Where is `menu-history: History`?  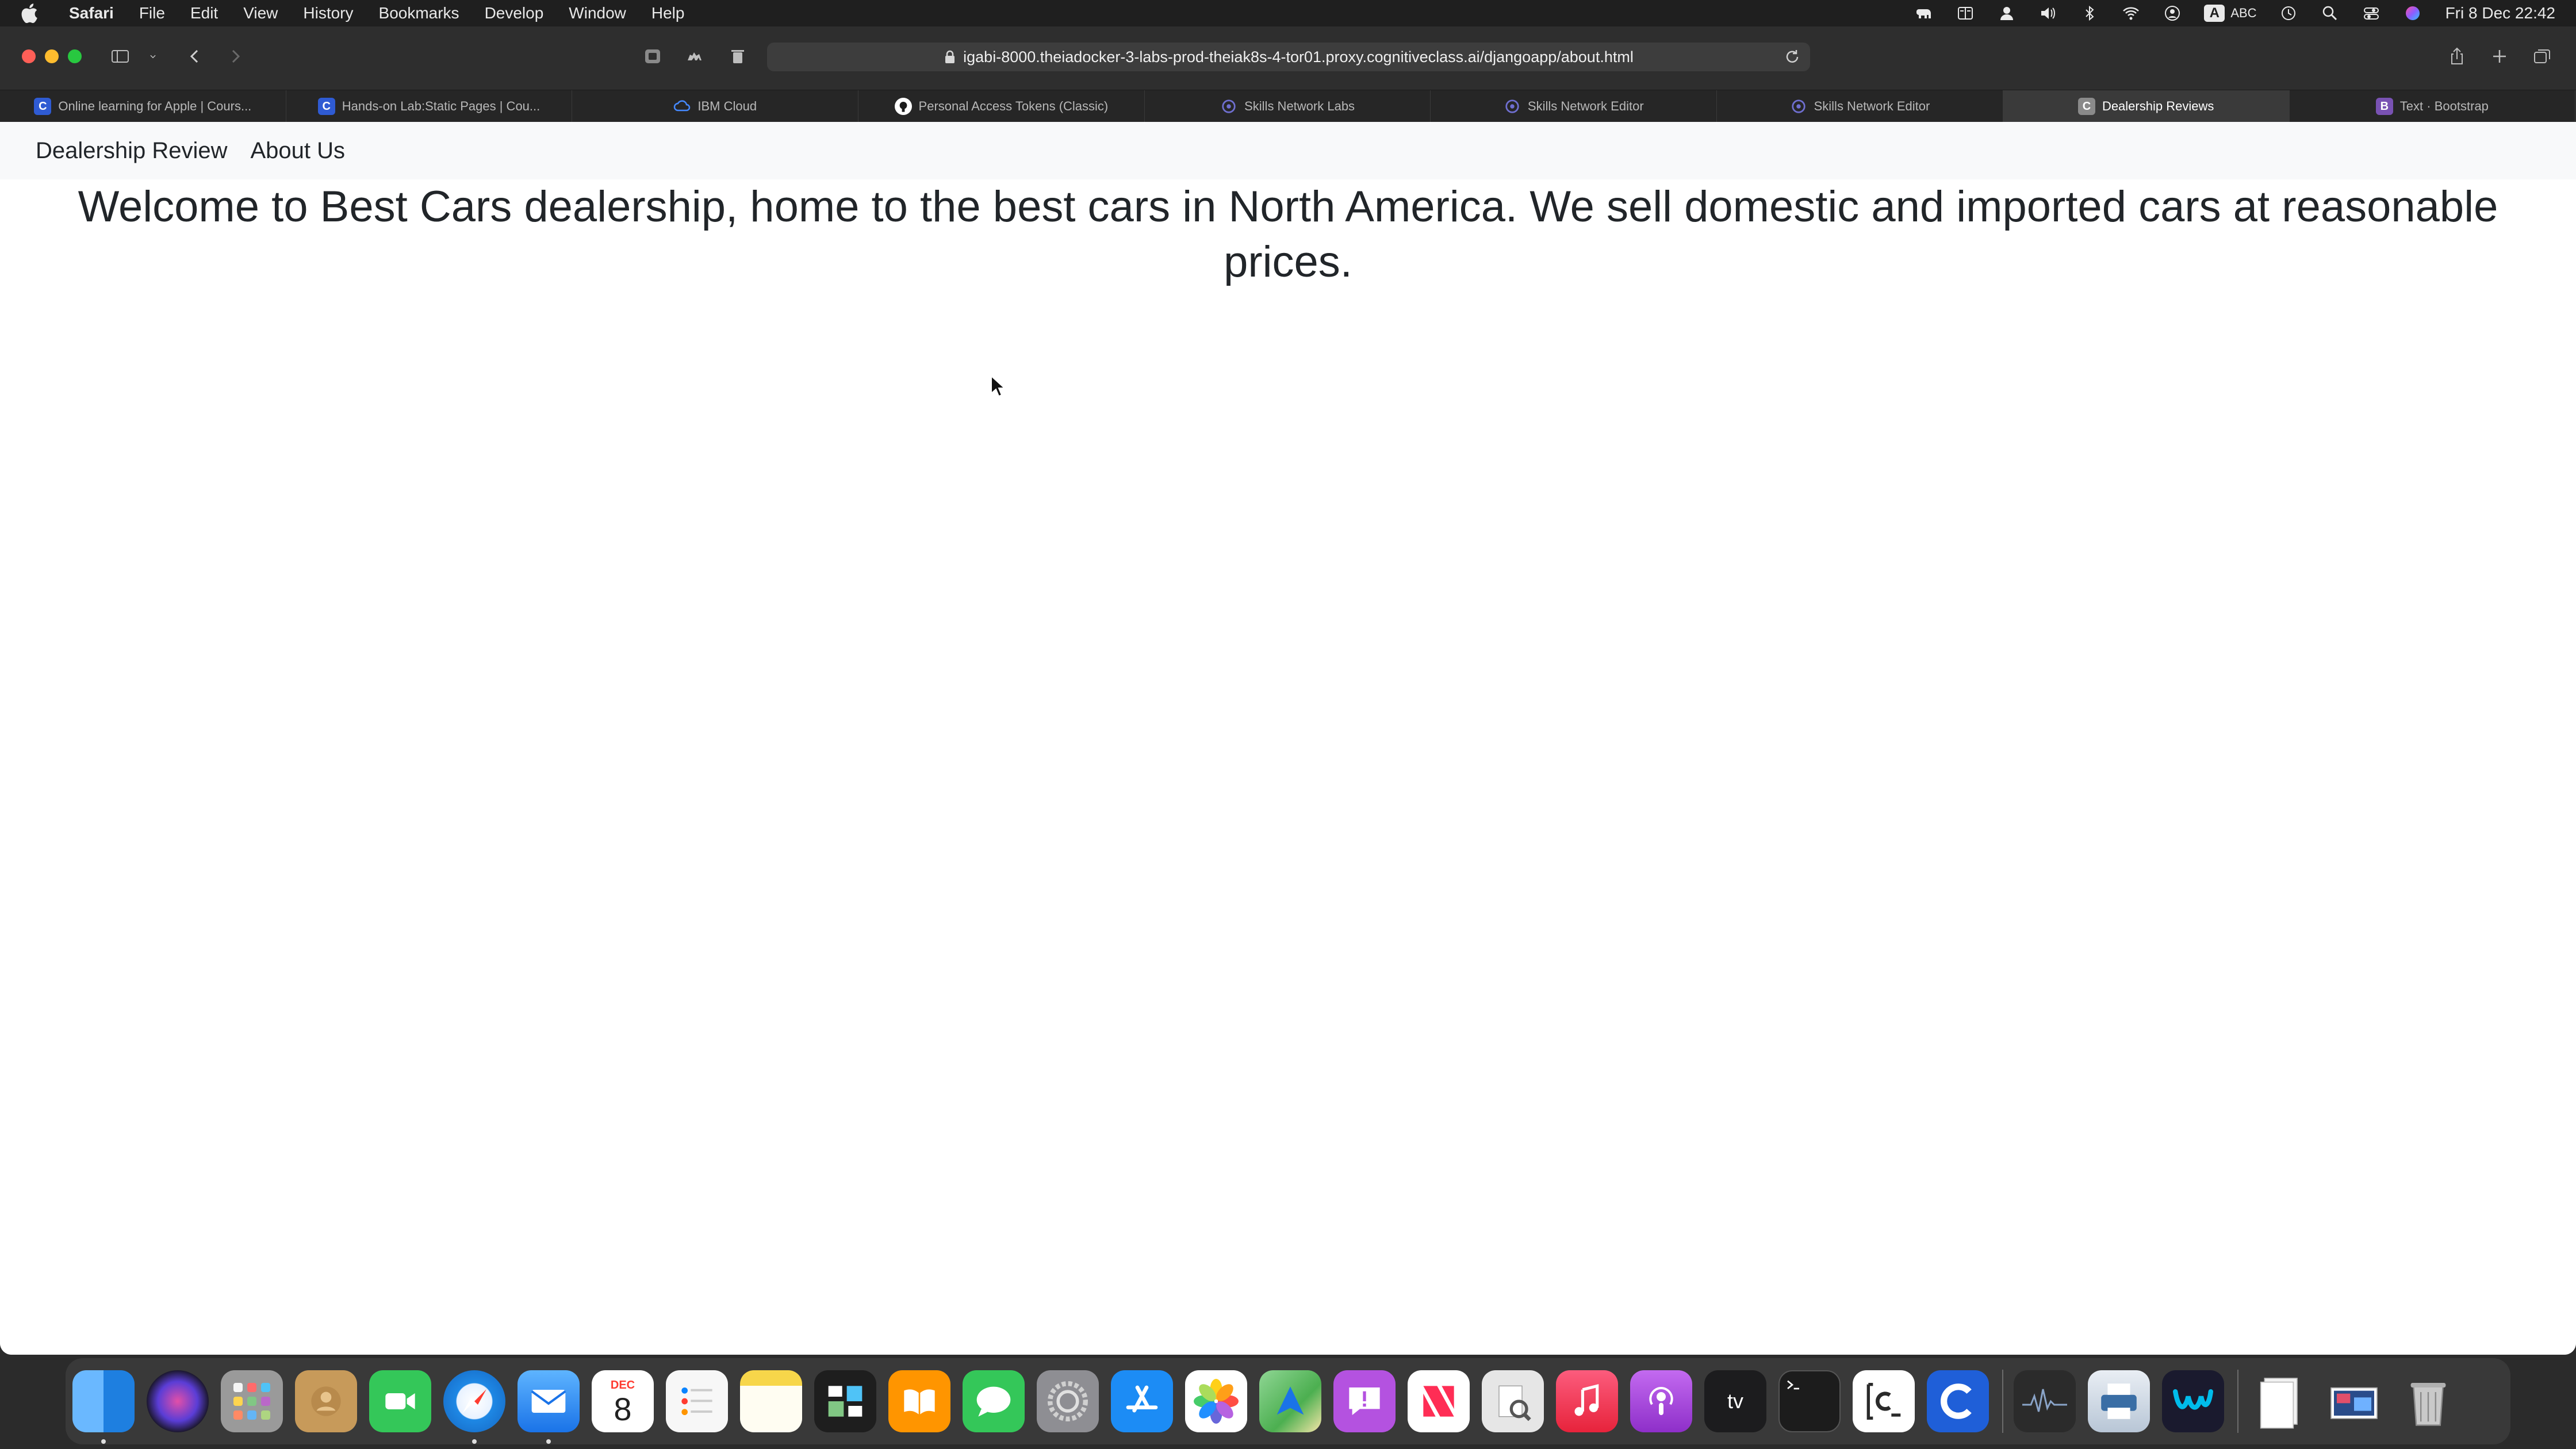
menu-history: History is located at coordinates (328, 13).